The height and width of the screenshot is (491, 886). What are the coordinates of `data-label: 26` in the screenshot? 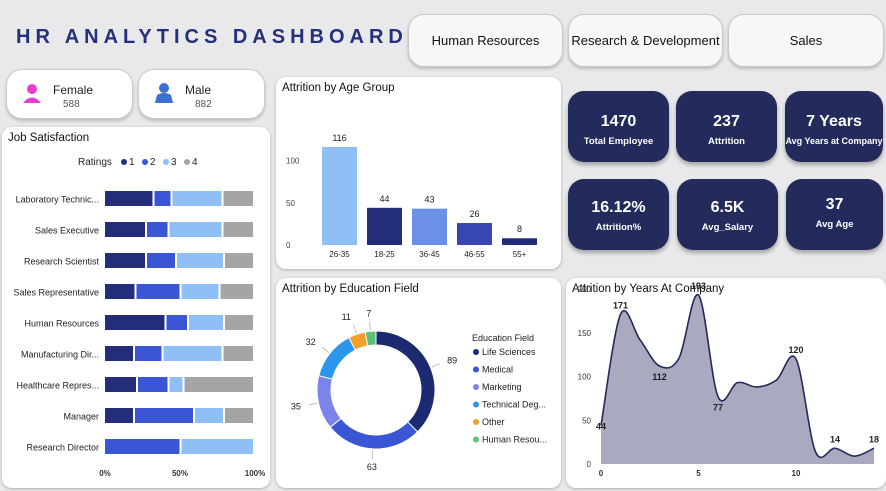 It's located at (474, 214).